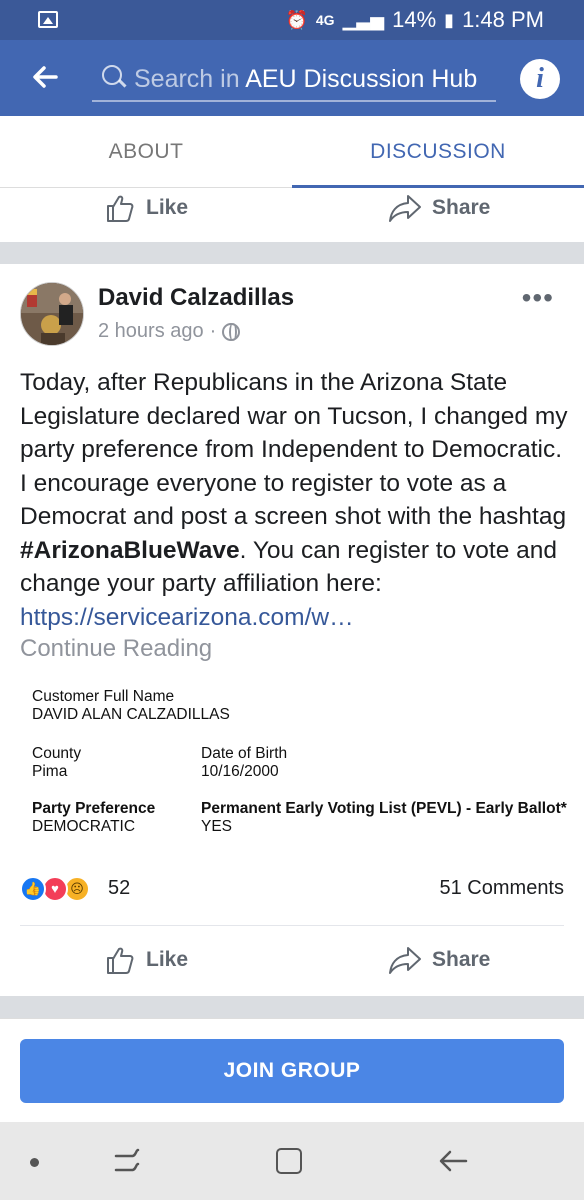 Image resolution: width=584 pixels, height=1200 pixels. I want to click on continue-reading-link: Continue Reading, so click(116, 649).